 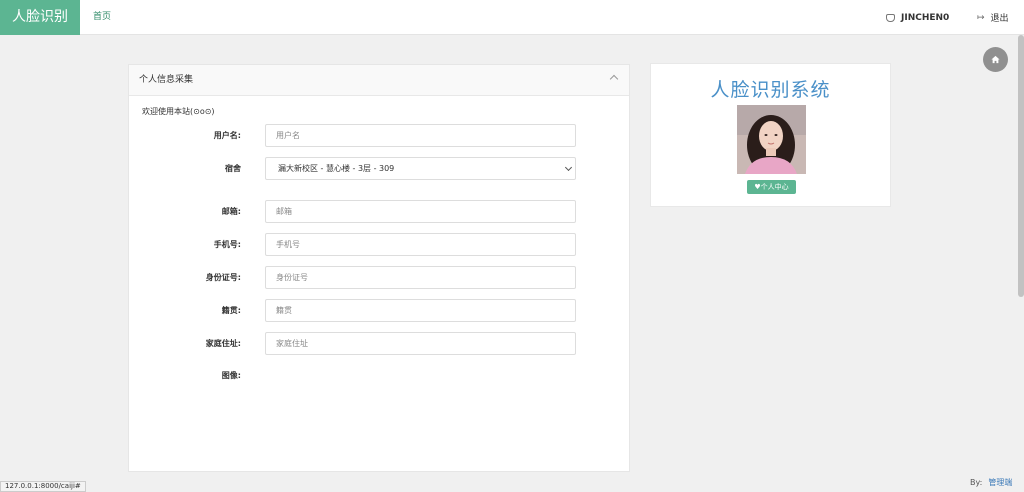 What do you see at coordinates (166, 80) in the screenshot?
I see `panel-title: 个人信息采集` at bounding box center [166, 80].